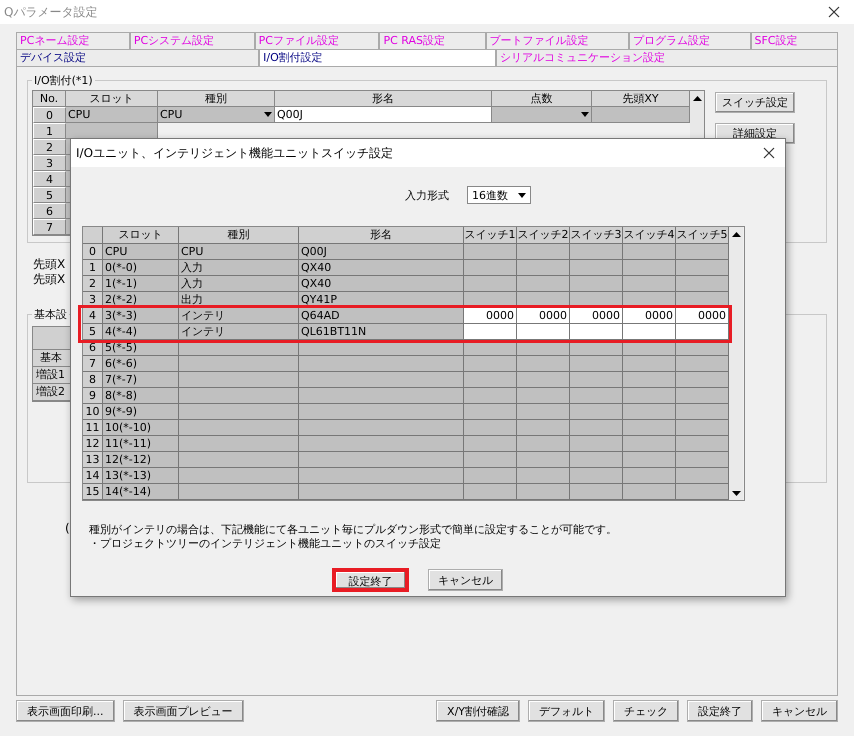 This screenshot has height=736, width=854. I want to click on table-cell: 12(*-12), so click(141, 460).